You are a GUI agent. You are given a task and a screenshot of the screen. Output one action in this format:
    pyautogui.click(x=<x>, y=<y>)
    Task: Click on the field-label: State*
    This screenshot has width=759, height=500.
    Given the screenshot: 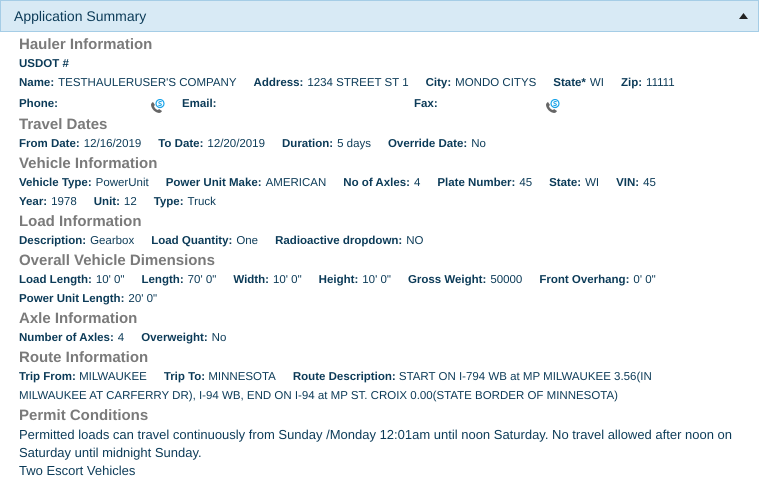 What is the action you would take?
    pyautogui.click(x=569, y=83)
    